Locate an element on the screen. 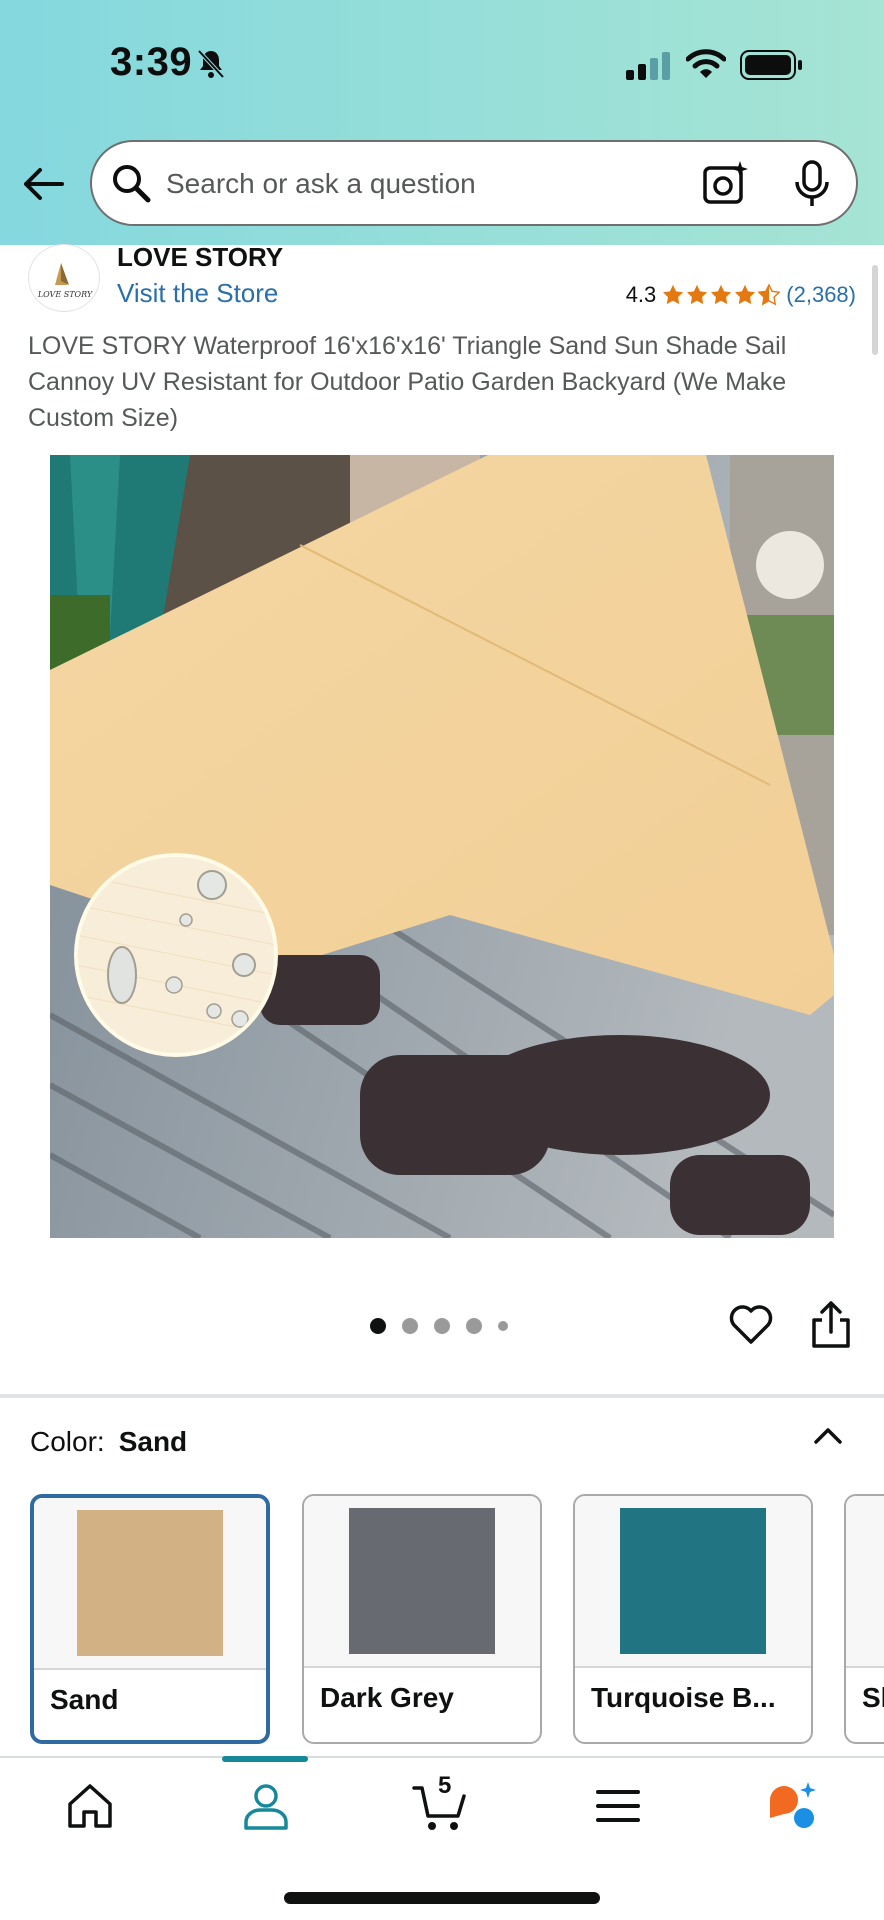 This screenshot has width=884, height=1920. cellular-signal-icon is located at coordinates (648, 66).